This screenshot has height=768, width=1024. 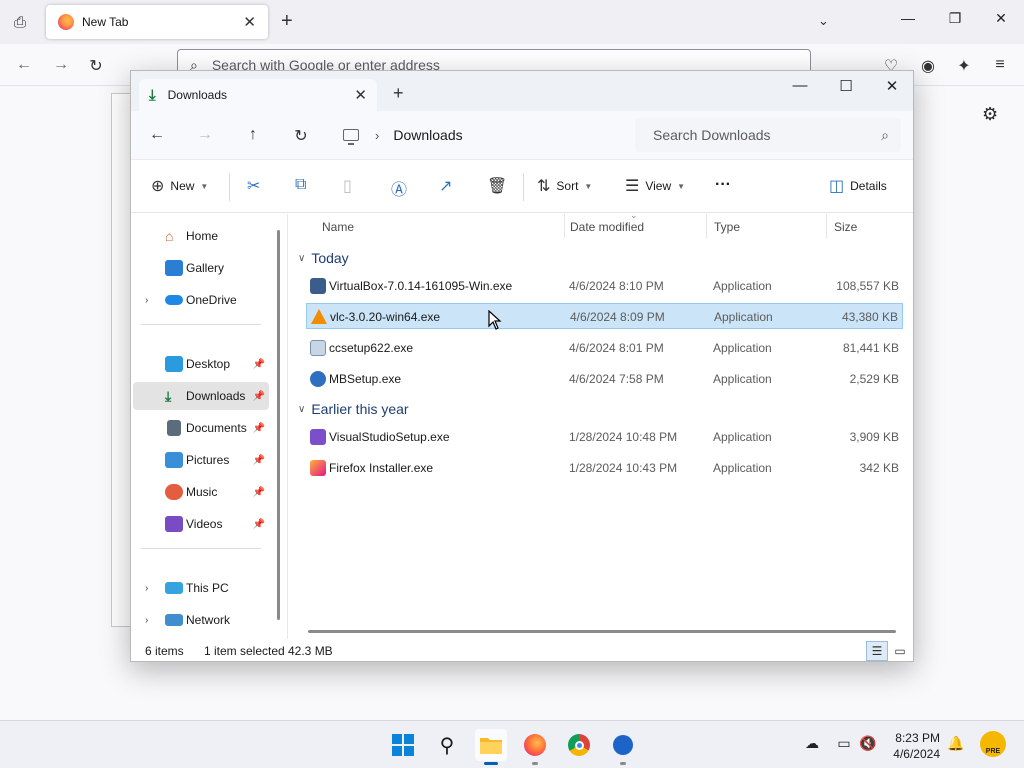 What do you see at coordinates (201, 620) in the screenshot?
I see `sidebar-item-network: › Network` at bounding box center [201, 620].